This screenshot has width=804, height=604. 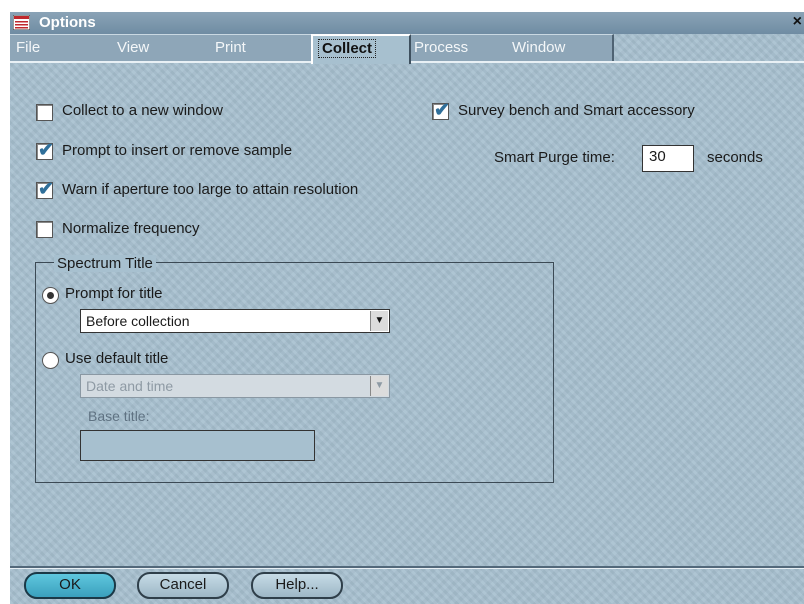 What do you see at coordinates (105, 263) in the screenshot?
I see `spectrum-title-legend: Spectrum Title` at bounding box center [105, 263].